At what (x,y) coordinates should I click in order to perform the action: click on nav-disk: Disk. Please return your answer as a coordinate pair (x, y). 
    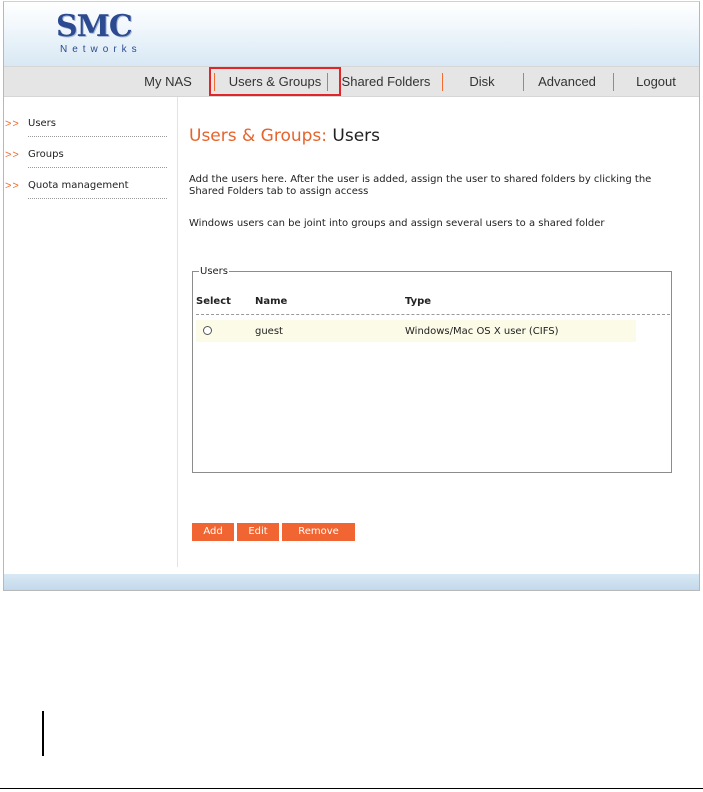
    Looking at the image, I should click on (482, 81).